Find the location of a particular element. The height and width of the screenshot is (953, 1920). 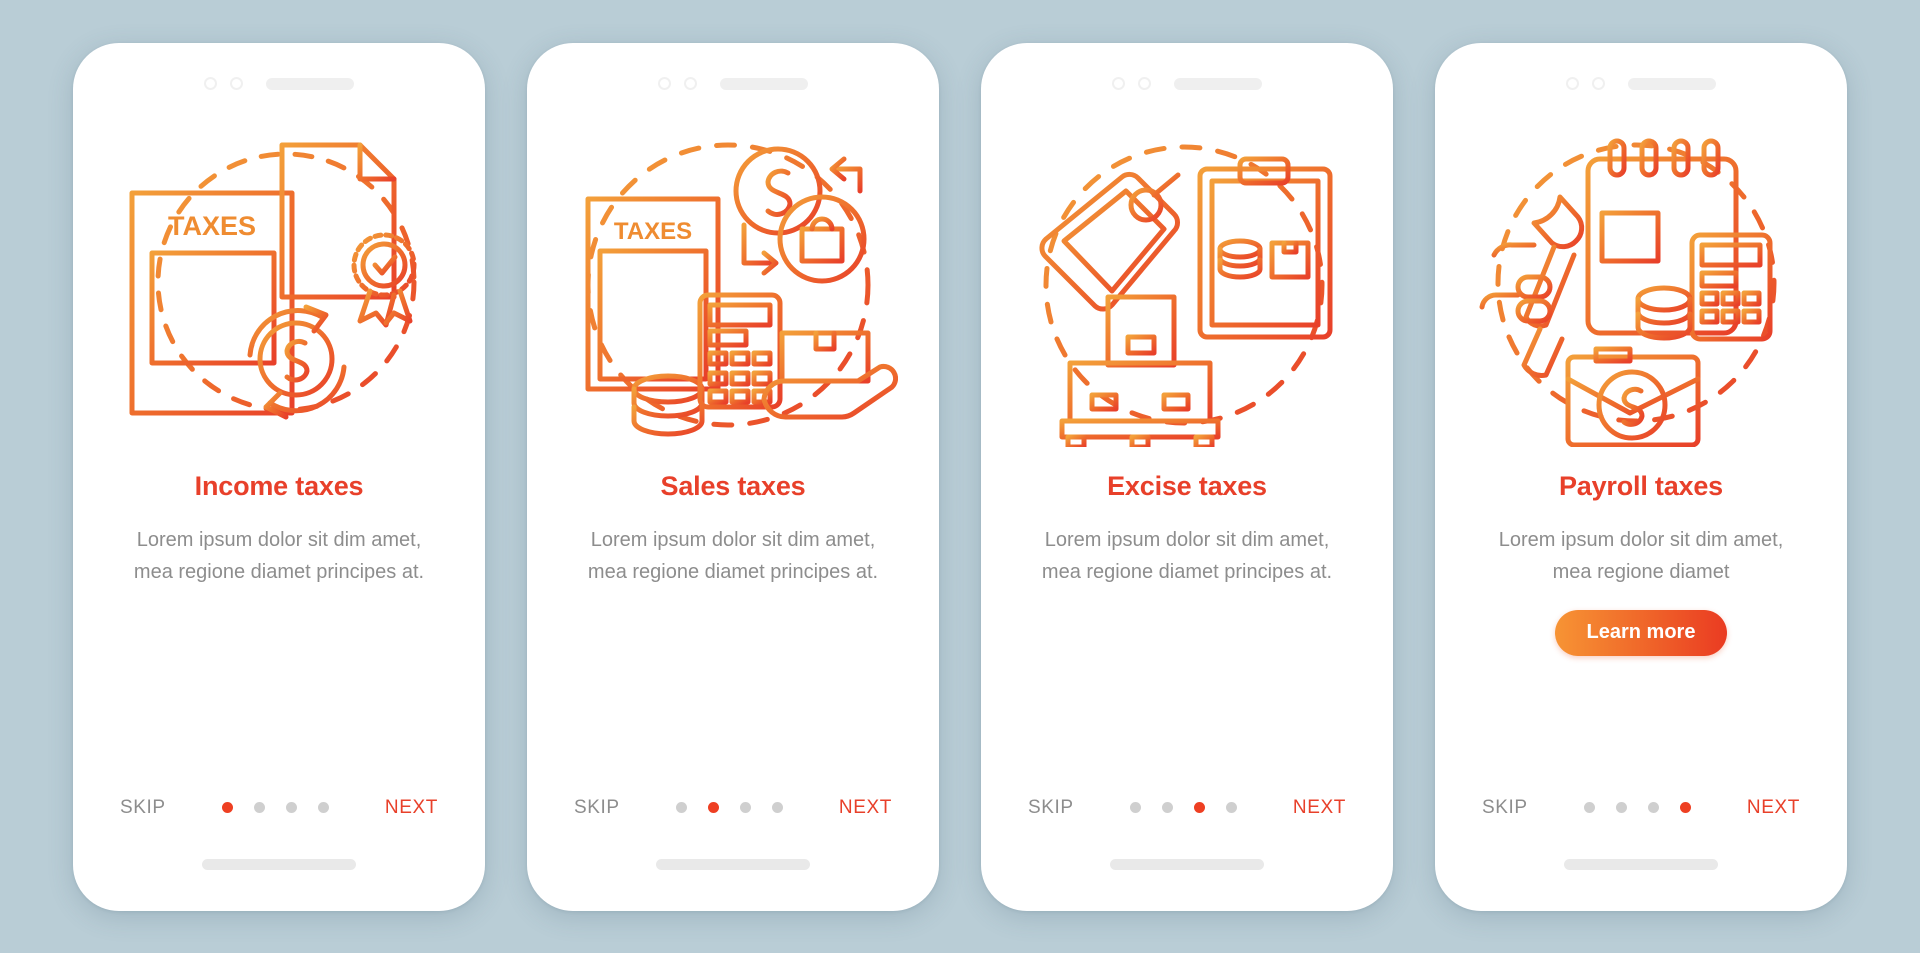

page-title: Payroll taxes is located at coordinates (1640, 485).